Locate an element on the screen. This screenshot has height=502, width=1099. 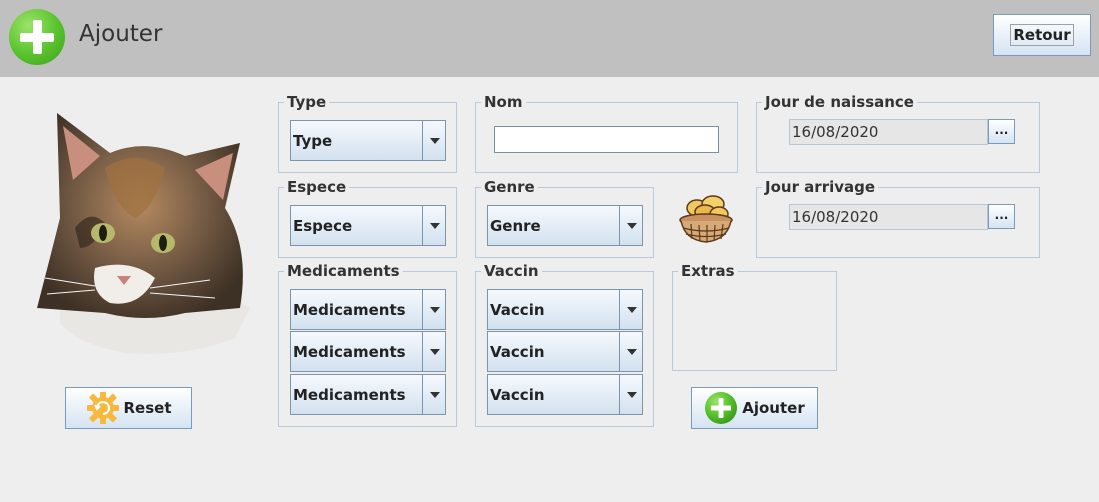
nom-group: Nom is located at coordinates (606, 133).